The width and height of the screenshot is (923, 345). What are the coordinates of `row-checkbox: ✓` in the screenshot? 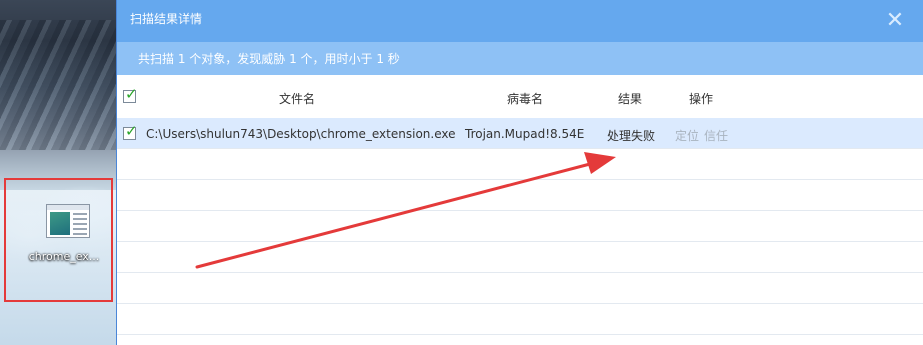 It's located at (130, 131).